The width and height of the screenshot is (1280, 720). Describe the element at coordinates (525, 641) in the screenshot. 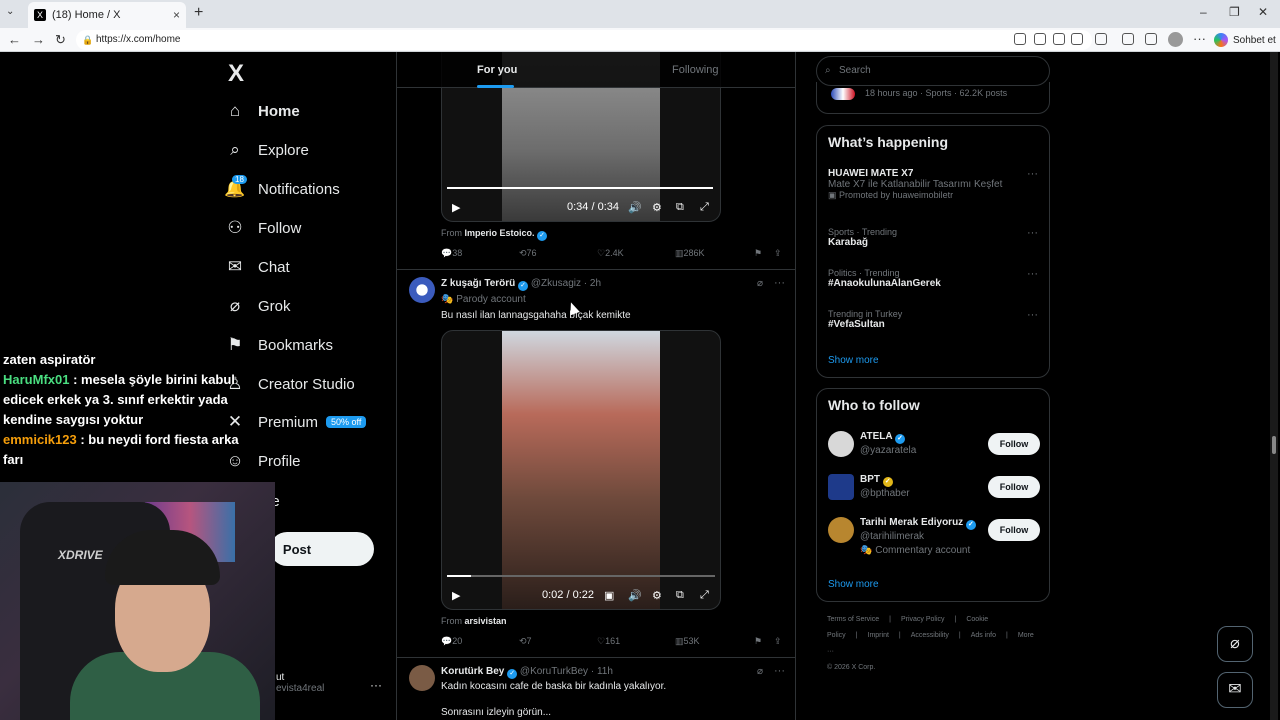

I see `repost-button: ⟲ 7` at that location.